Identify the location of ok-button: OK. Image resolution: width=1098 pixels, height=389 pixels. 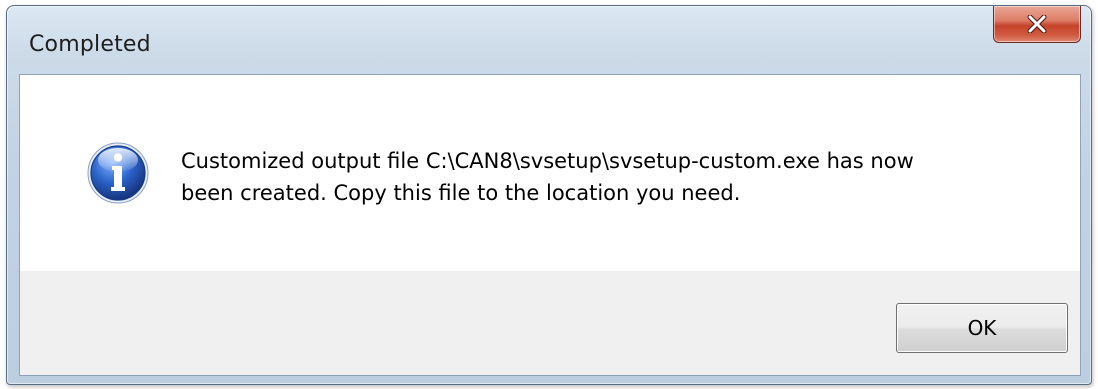
(982, 328).